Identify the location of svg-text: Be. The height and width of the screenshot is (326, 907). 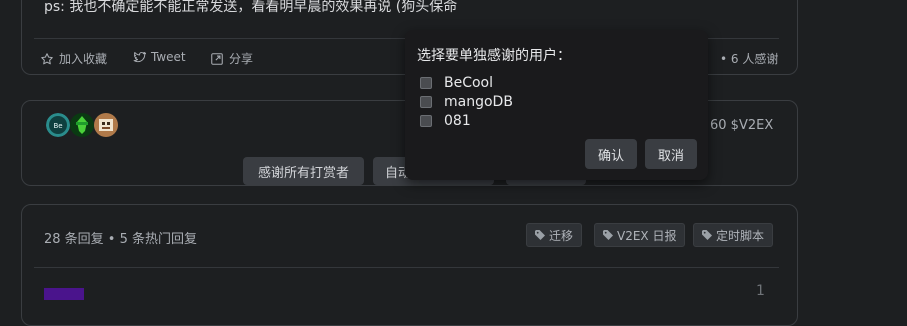
(57, 126).